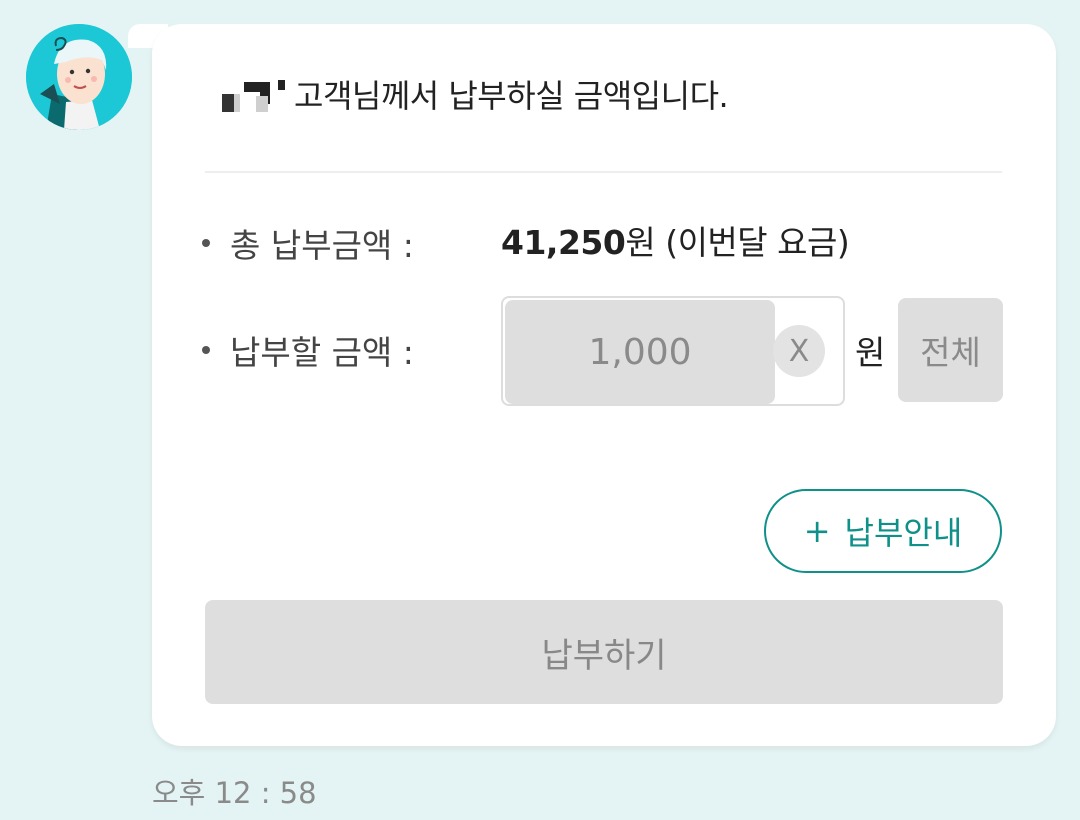 This screenshot has width=1080, height=820. I want to click on clear-button: X, so click(799, 351).